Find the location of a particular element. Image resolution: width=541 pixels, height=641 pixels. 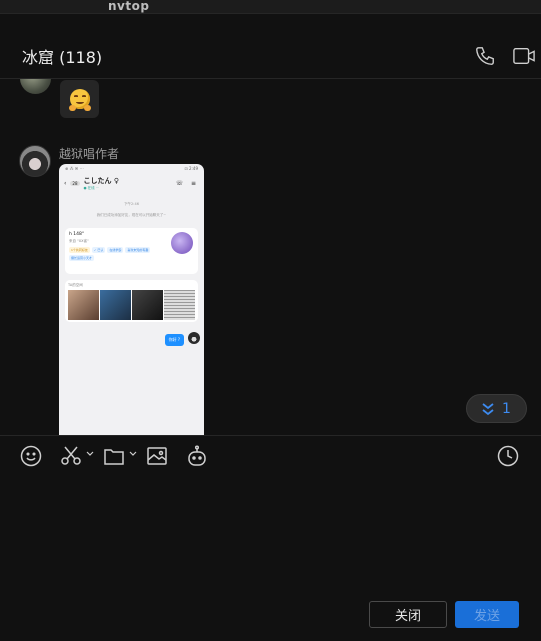

emoji-message is located at coordinates (79, 99).